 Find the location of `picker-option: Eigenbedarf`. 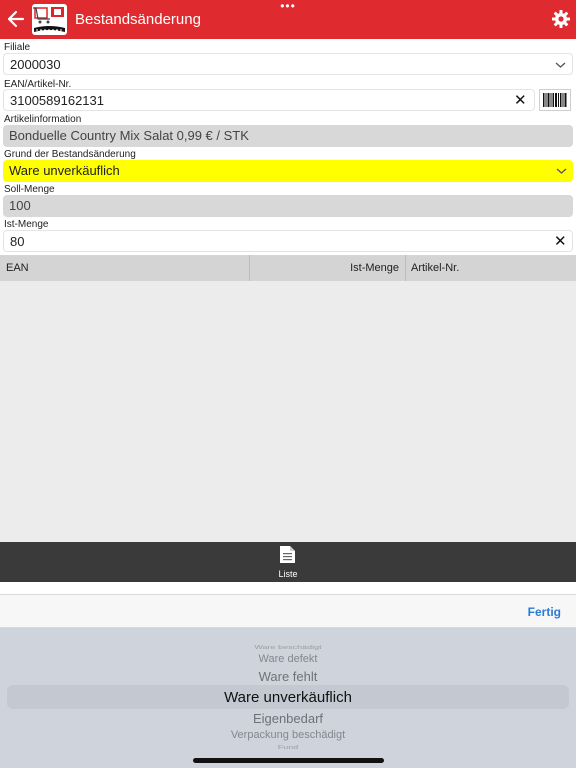

picker-option: Eigenbedarf is located at coordinates (288, 718).